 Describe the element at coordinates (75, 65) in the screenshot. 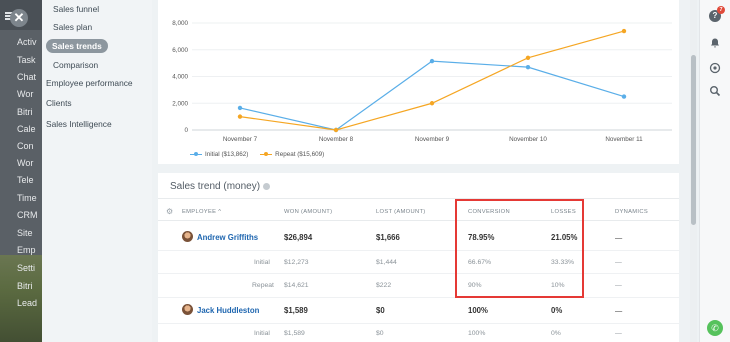

I see `submenu-item-comparison: Comparison` at that location.